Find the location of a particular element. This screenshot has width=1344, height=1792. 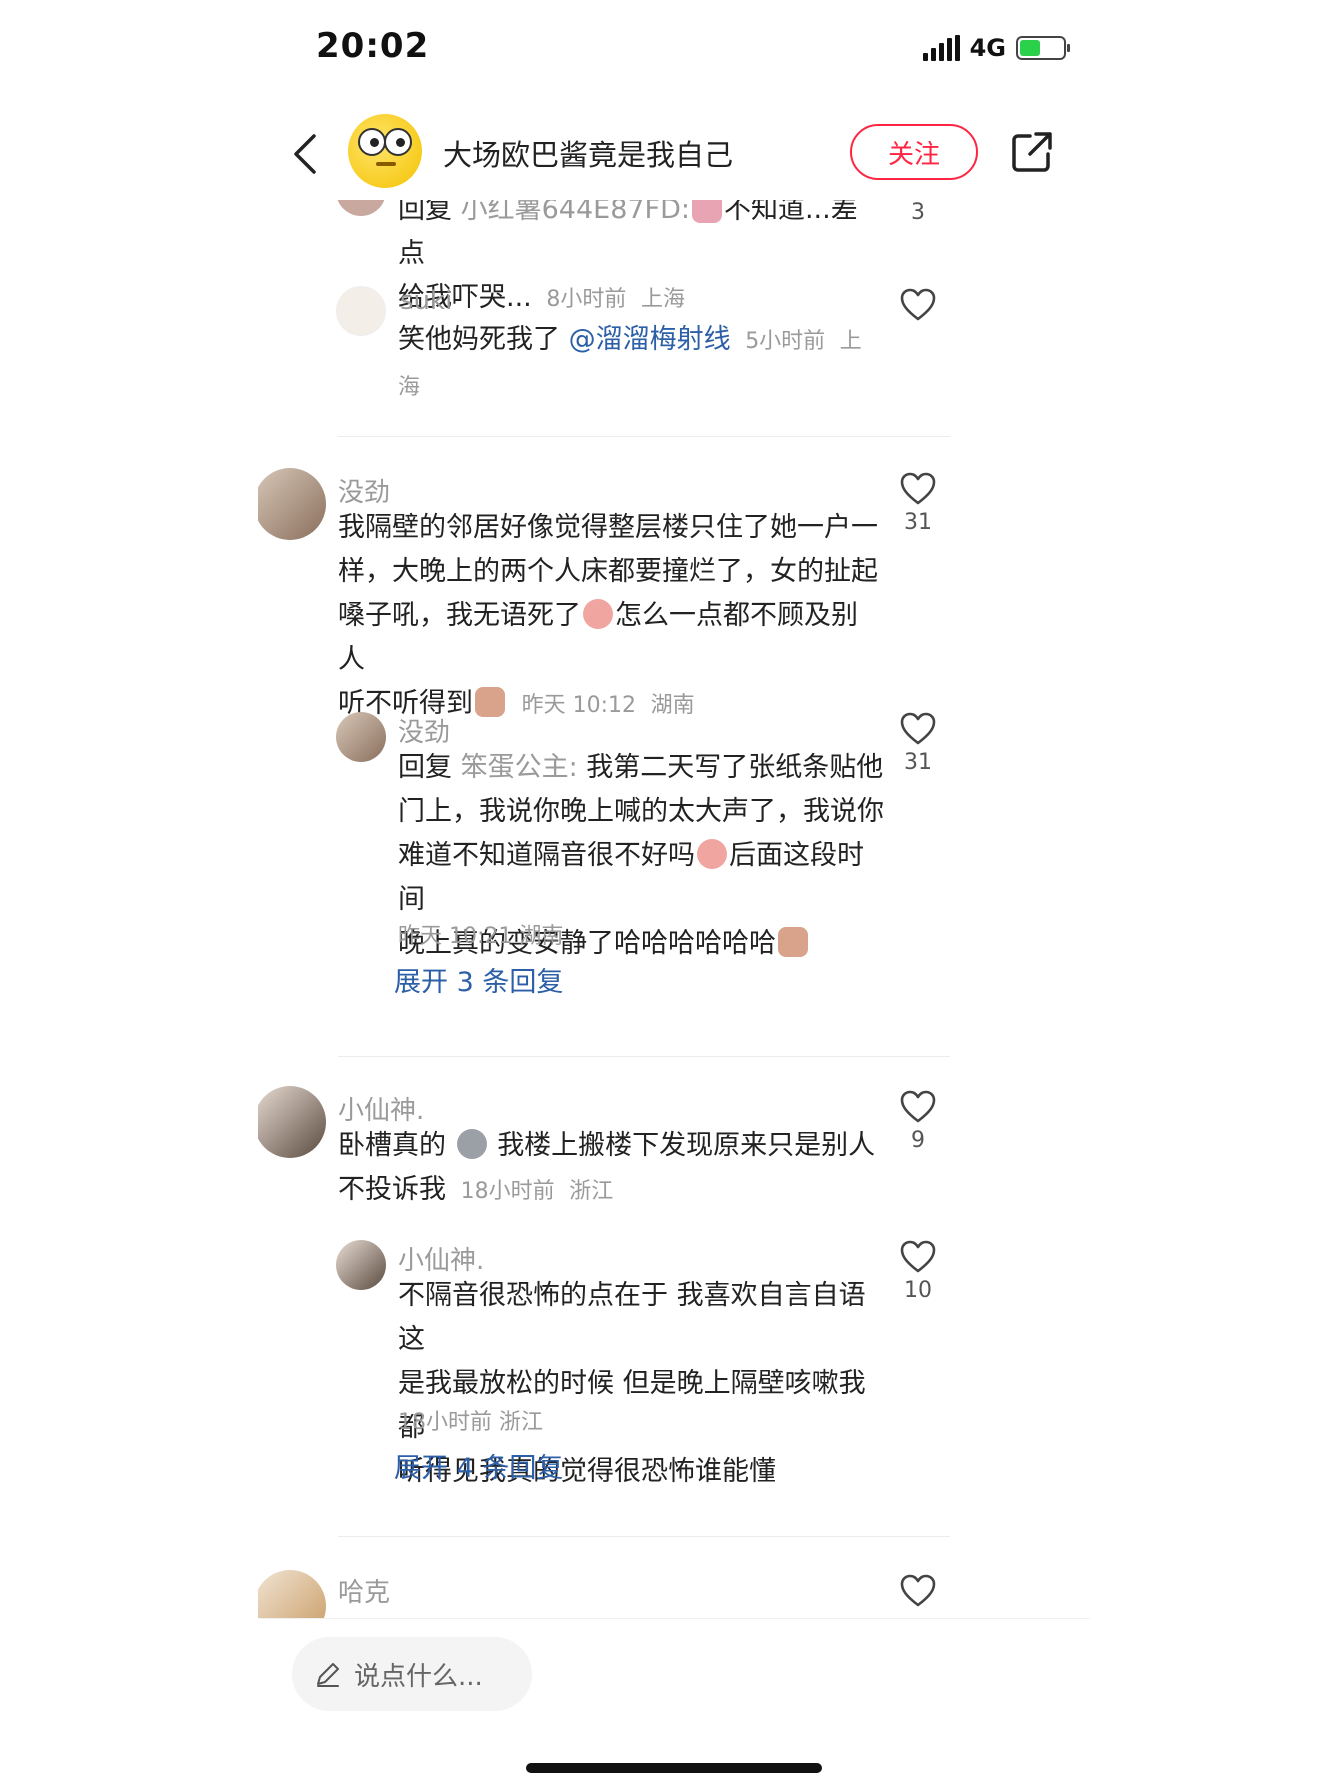

status-icons: 4G is located at coordinates (996, 48).